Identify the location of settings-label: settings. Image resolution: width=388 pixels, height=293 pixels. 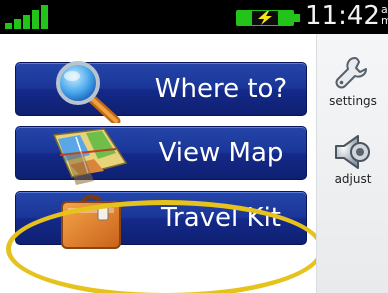
(353, 101).